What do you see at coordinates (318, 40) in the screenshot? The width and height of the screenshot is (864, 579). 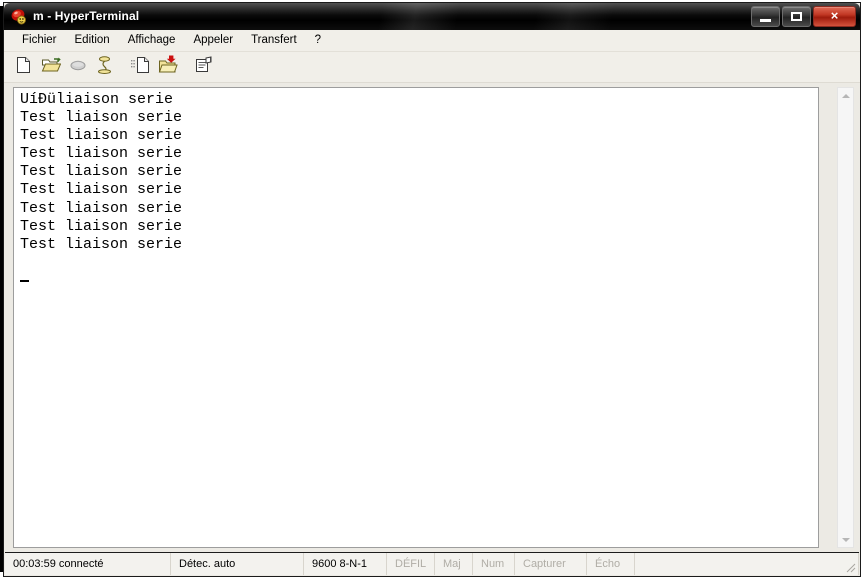 I see `menu-help: ?` at bounding box center [318, 40].